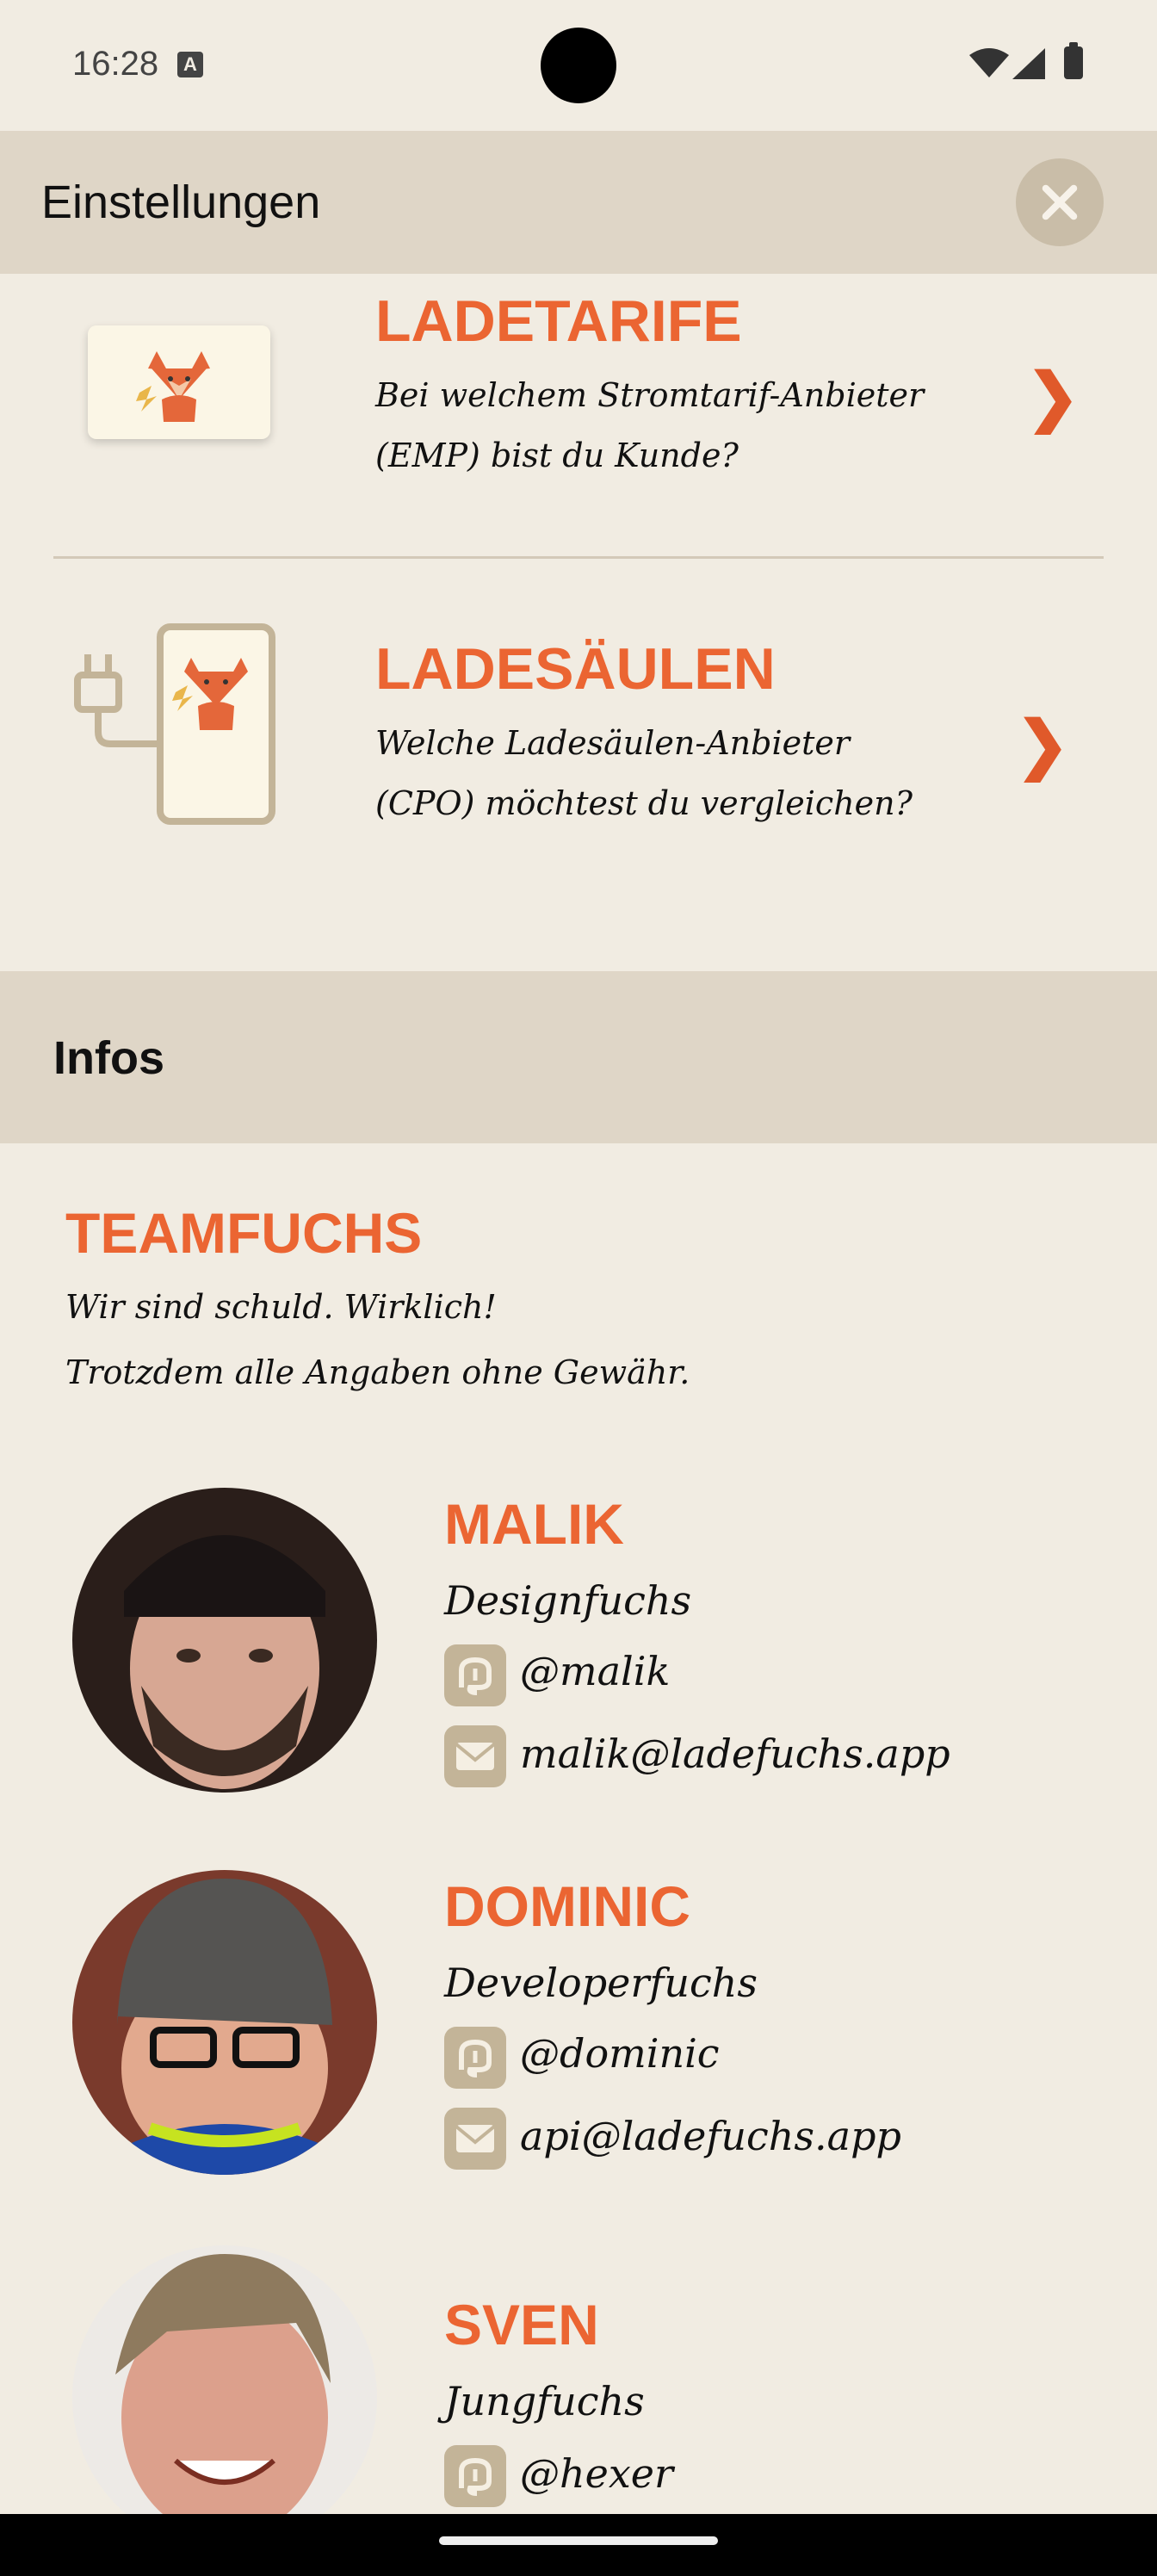  What do you see at coordinates (579, 557) in the screenshot?
I see `divider` at bounding box center [579, 557].